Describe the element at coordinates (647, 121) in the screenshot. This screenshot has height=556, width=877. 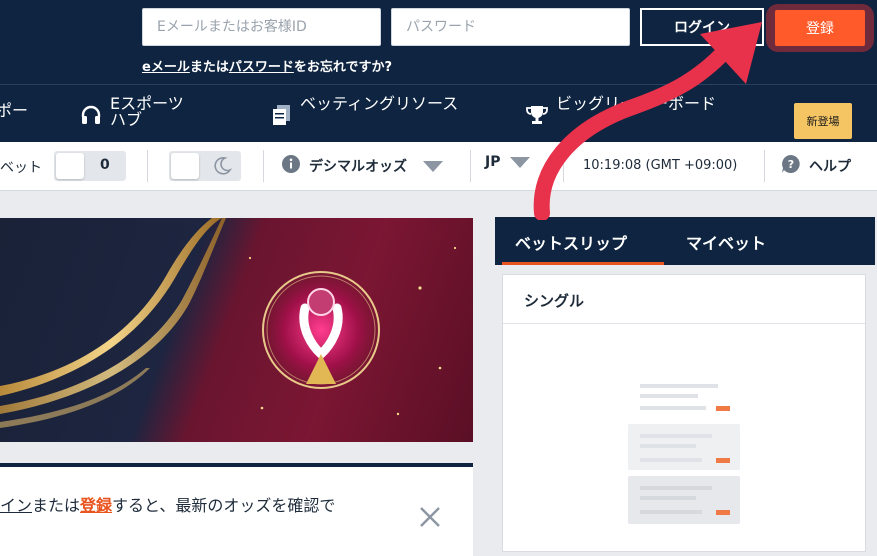
I see `annotation-arrow-icon` at that location.